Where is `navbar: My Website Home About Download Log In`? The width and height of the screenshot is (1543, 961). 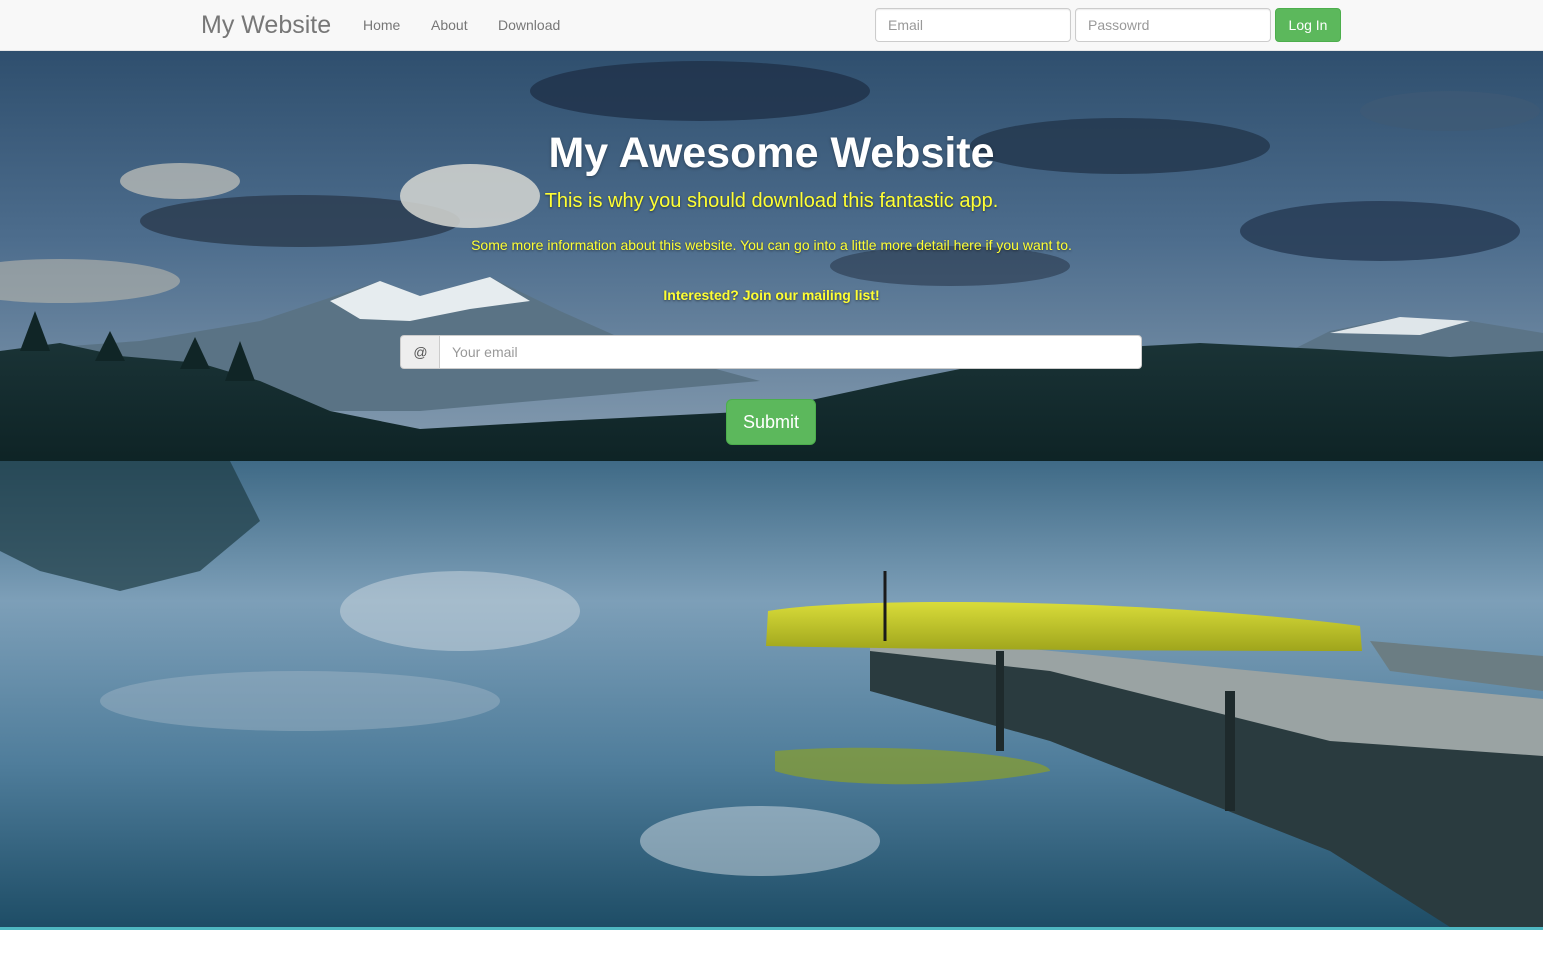
navbar: My Website Home About Download Log In is located at coordinates (771, 25).